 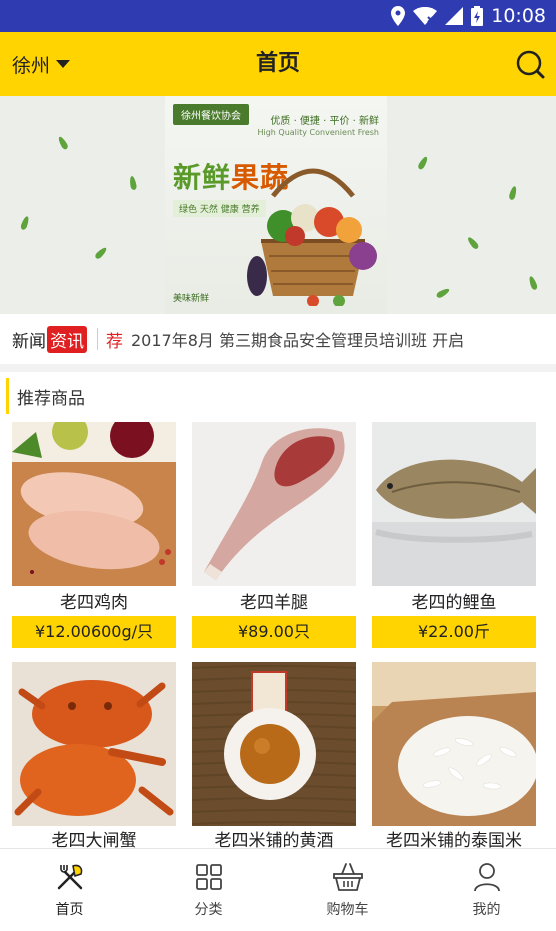 I want to click on banner-logo: 徐州餐饮协会, so click(x=211, y=114).